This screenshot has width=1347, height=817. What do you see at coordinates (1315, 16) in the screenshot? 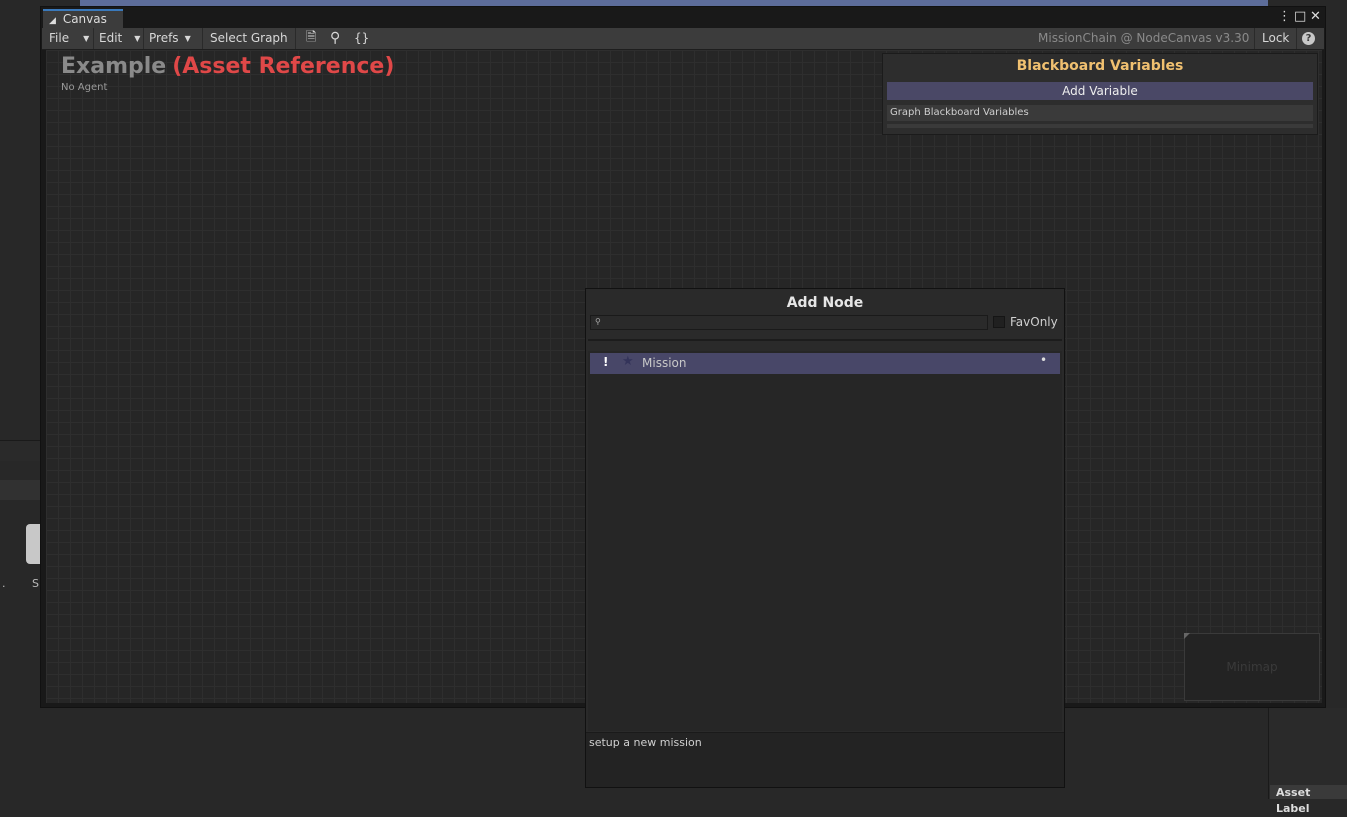
I see `close-icon: ✕` at bounding box center [1315, 16].